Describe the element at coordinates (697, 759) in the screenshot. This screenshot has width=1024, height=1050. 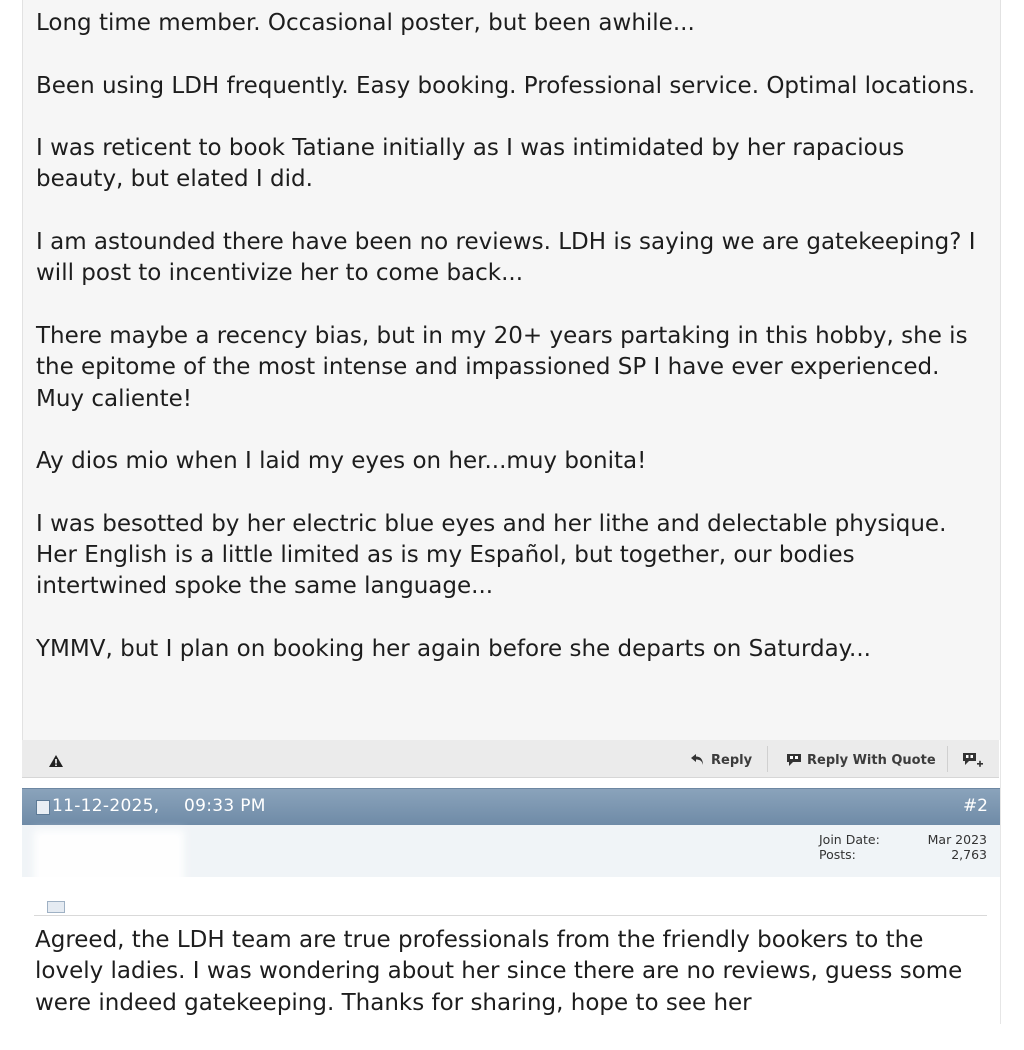
I see `reply-arrow-icon` at that location.